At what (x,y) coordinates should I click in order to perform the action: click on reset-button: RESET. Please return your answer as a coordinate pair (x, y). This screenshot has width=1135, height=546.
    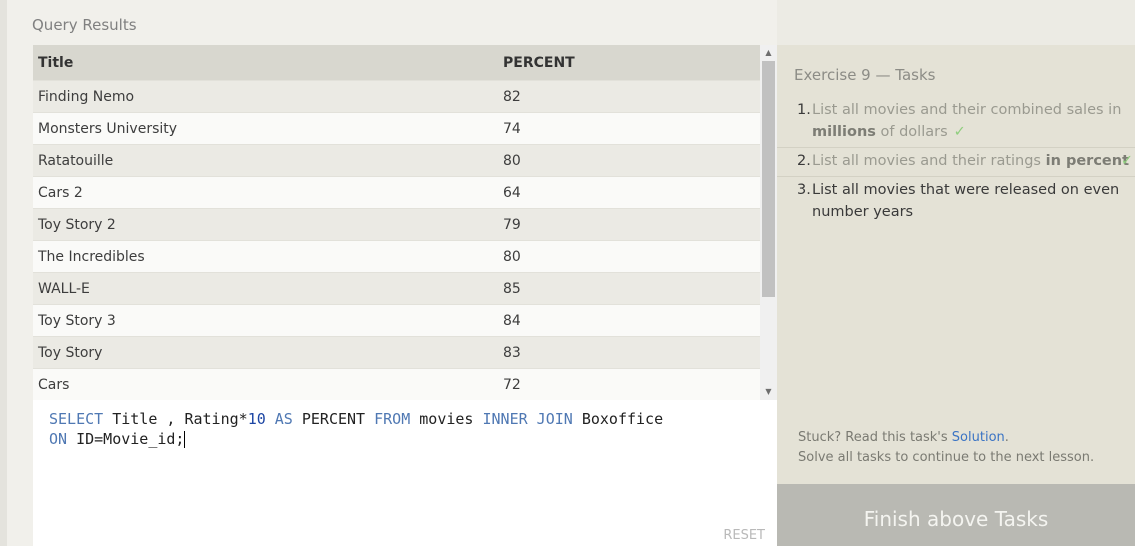
    Looking at the image, I should click on (744, 535).